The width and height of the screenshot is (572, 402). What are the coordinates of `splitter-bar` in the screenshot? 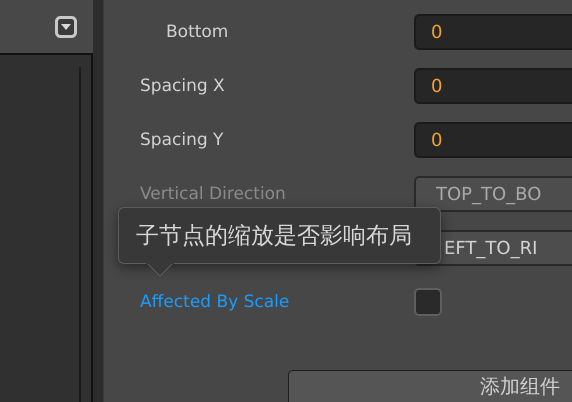 It's located at (98, 201).